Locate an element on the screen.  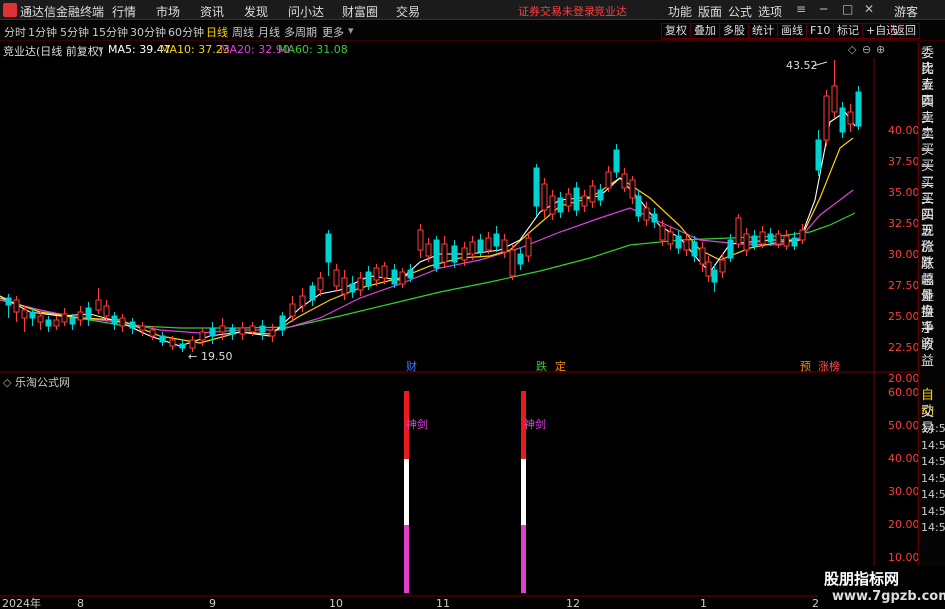
tool-f10: F10 is located at coordinates (820, 31).